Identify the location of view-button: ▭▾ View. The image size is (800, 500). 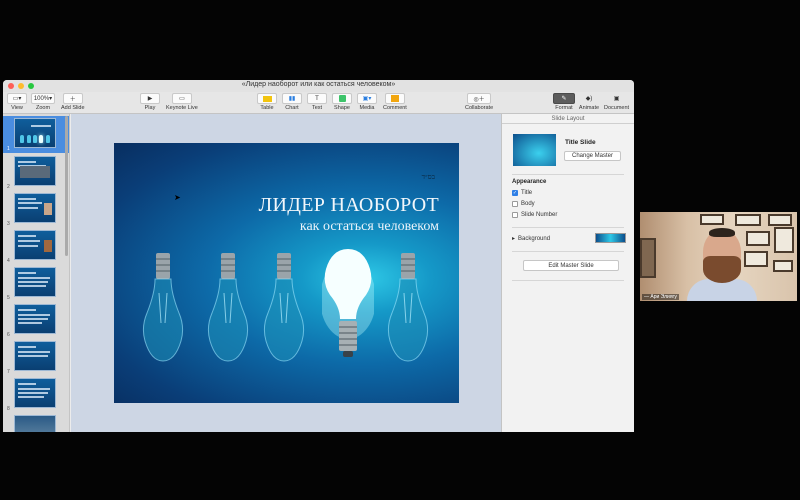
(17, 102).